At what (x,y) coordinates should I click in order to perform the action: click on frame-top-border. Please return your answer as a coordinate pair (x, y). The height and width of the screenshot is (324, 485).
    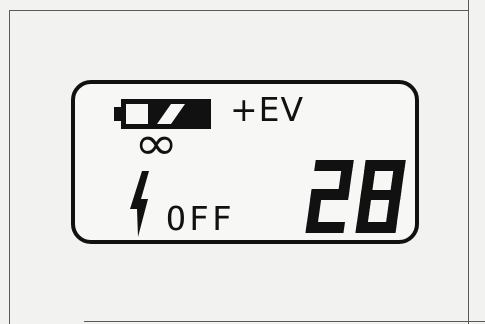
    Looking at the image, I should click on (239, 10).